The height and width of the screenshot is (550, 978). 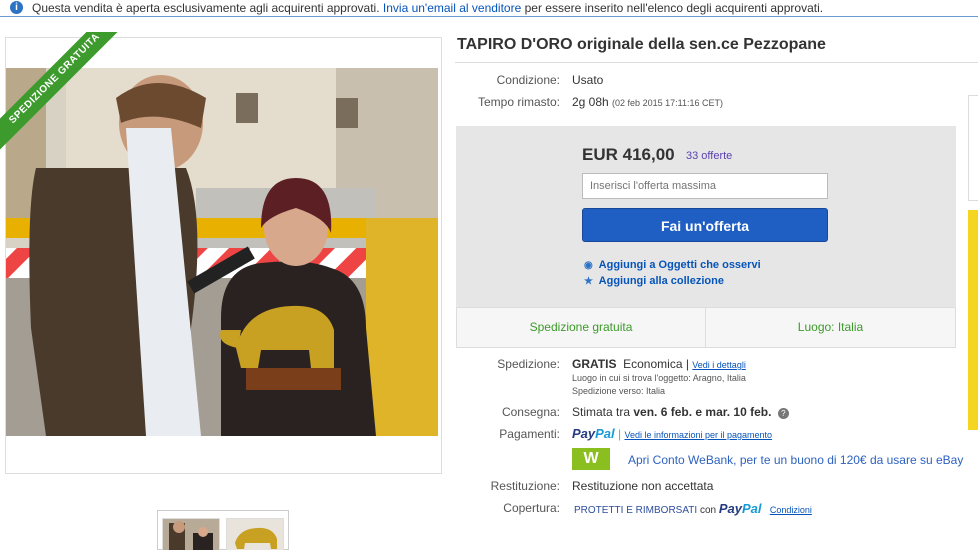 I want to click on bid-count-link: 33 offerte, so click(x=709, y=156).